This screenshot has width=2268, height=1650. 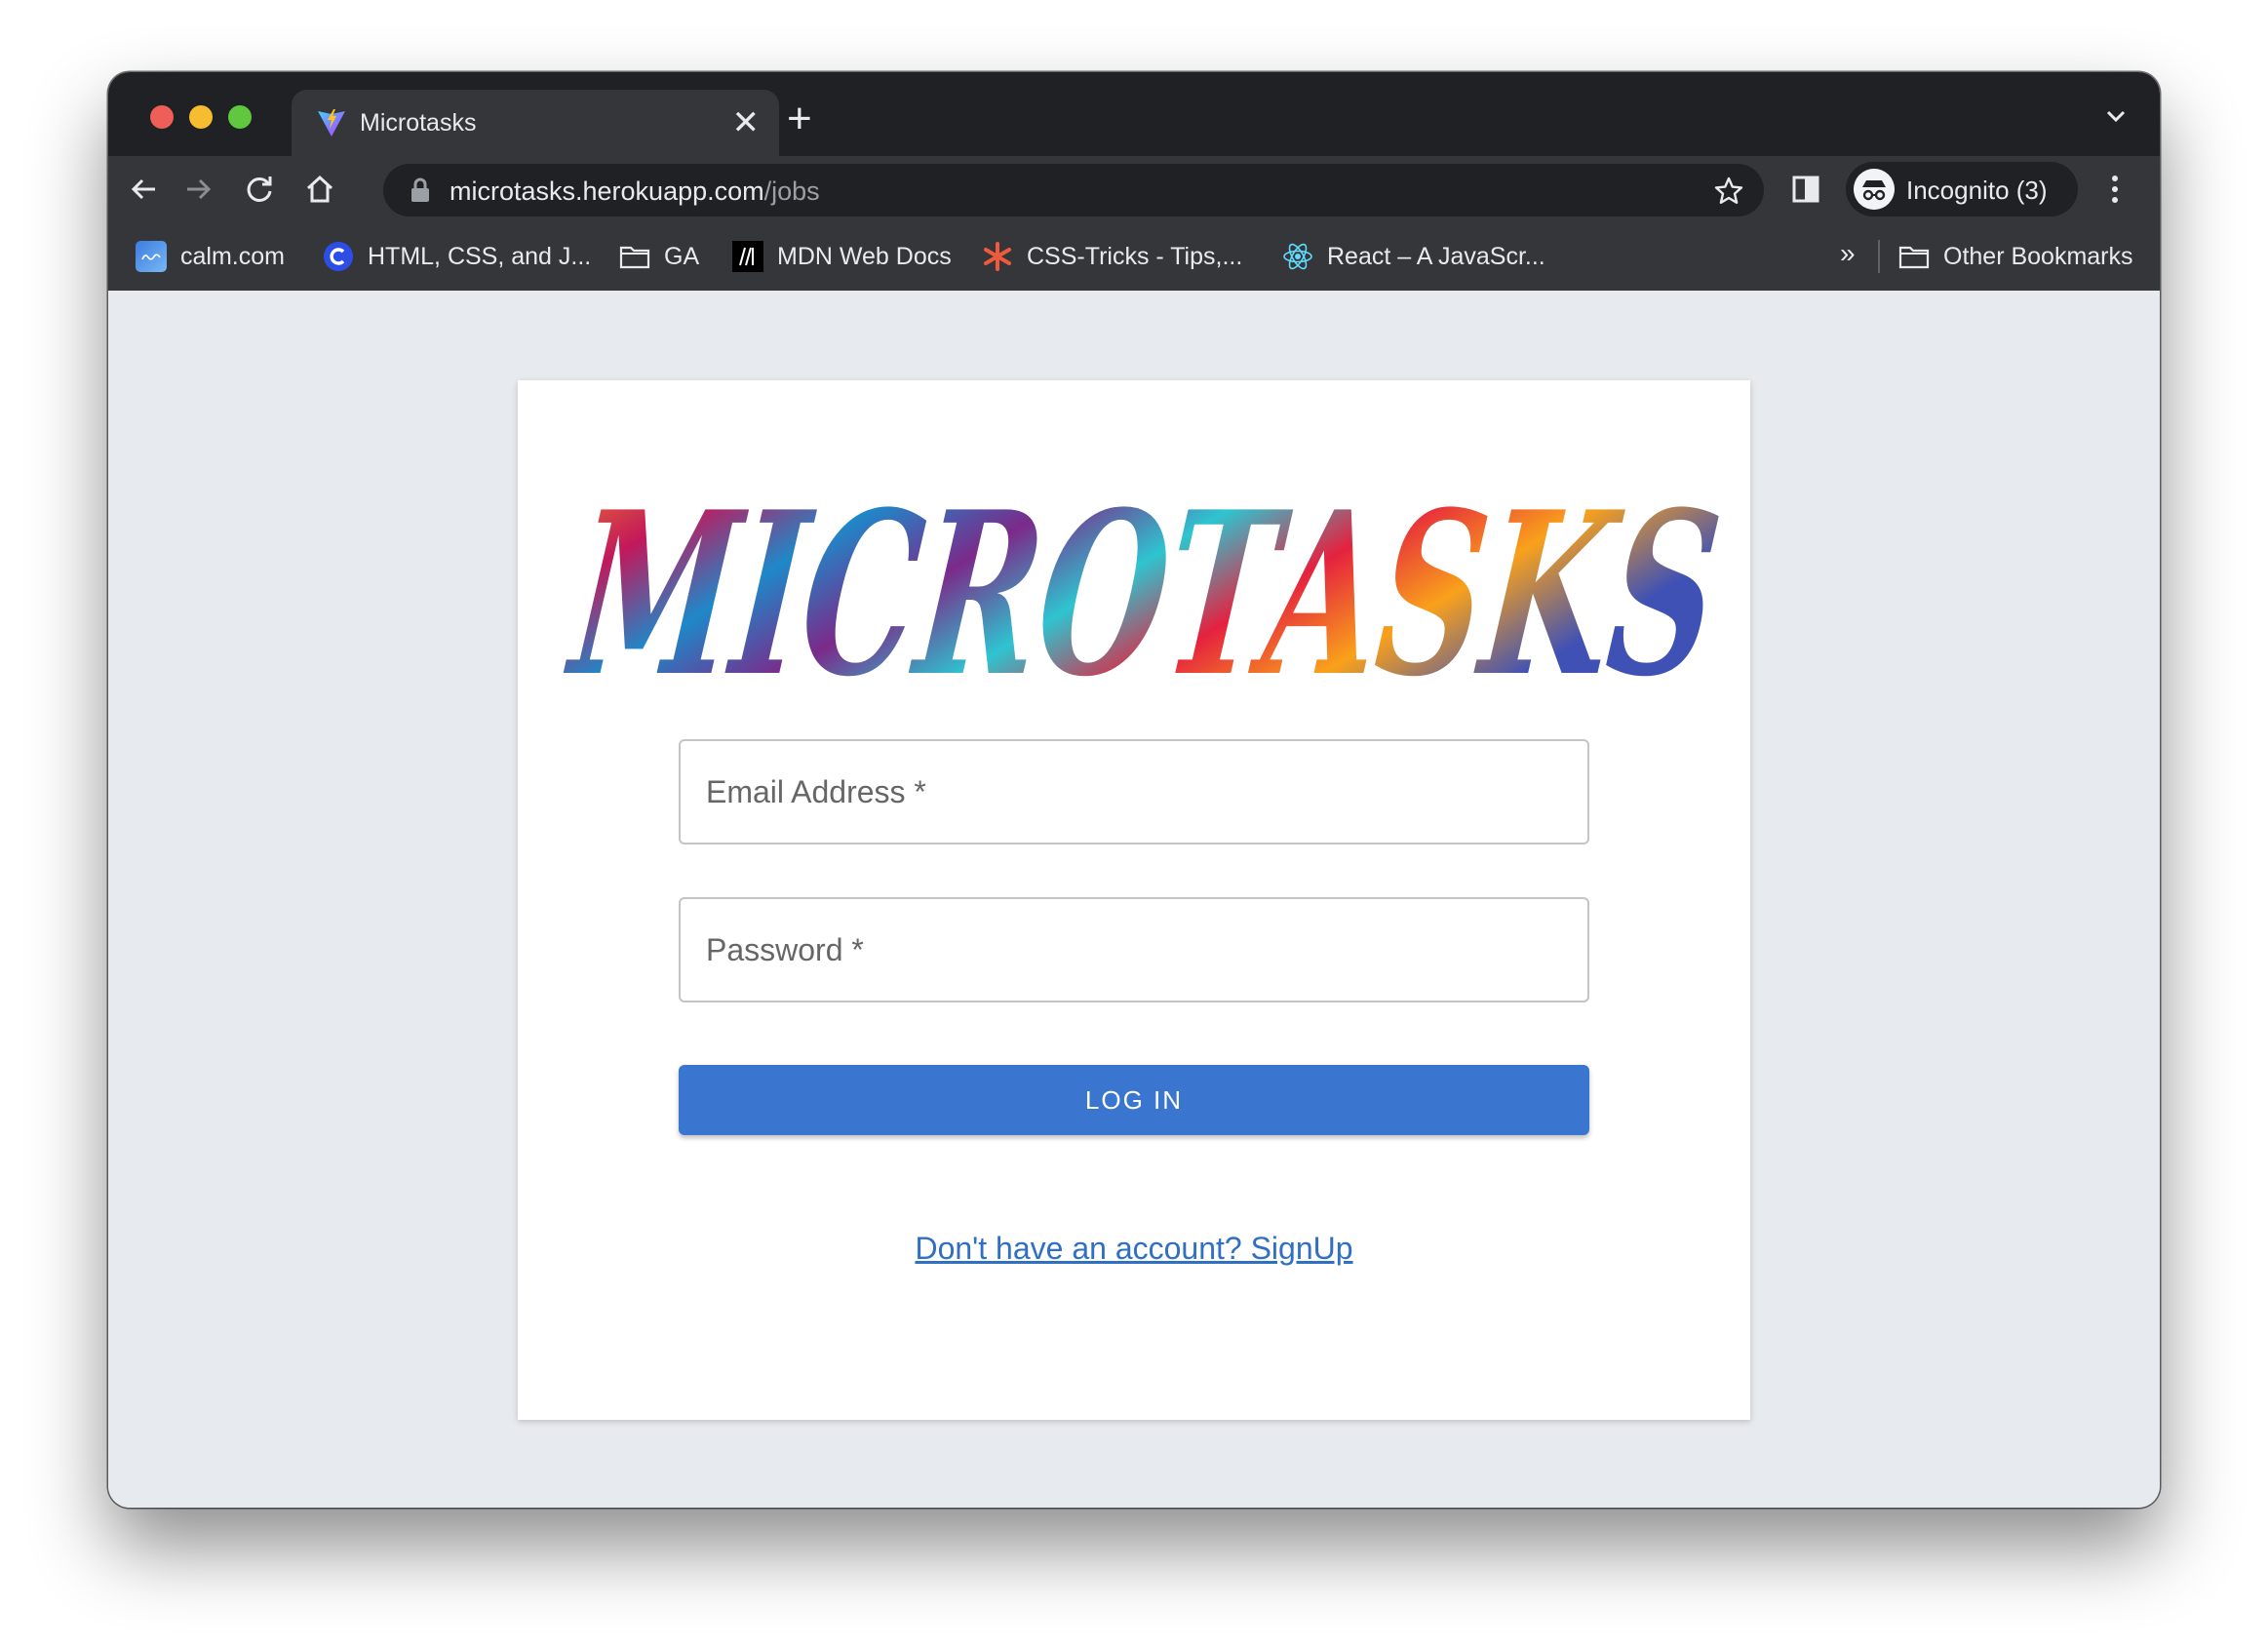 I want to click on bookmarks-overflow-button: », so click(x=1848, y=253).